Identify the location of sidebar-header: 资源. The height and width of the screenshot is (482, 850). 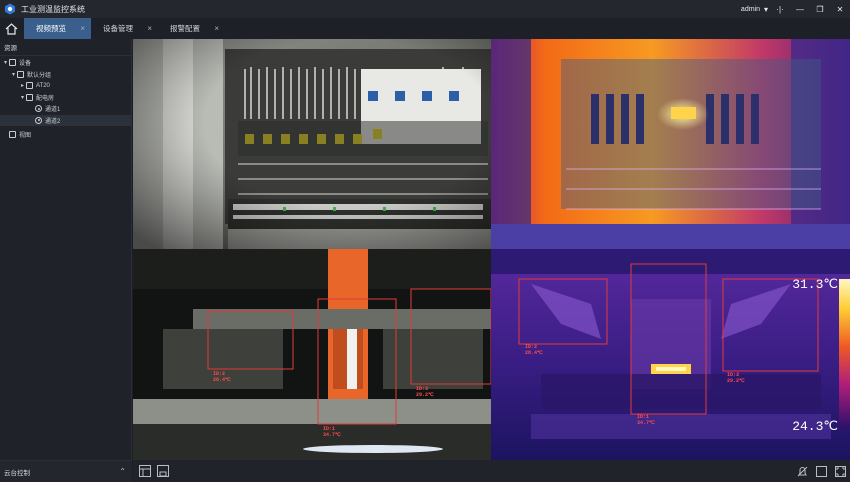
(65, 47).